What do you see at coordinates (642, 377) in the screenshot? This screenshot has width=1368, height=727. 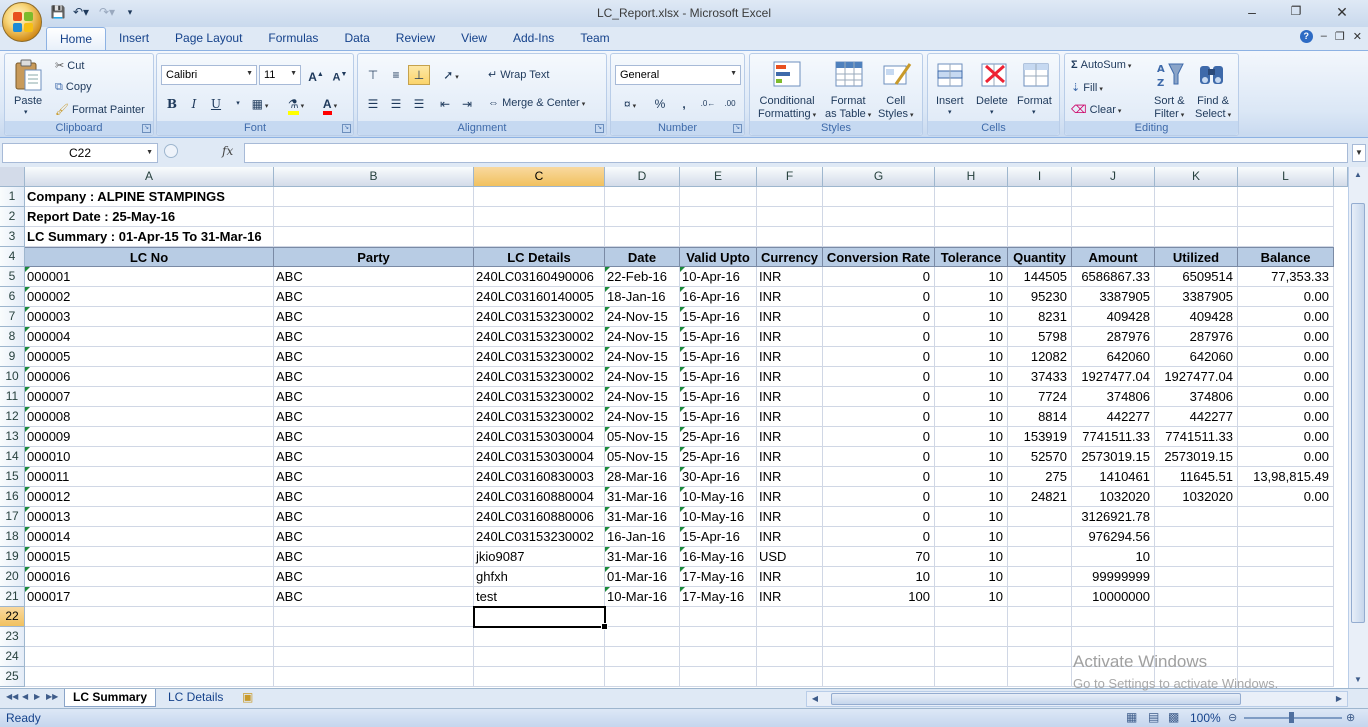 I see `table-cell: 24-Nov-15` at bounding box center [642, 377].